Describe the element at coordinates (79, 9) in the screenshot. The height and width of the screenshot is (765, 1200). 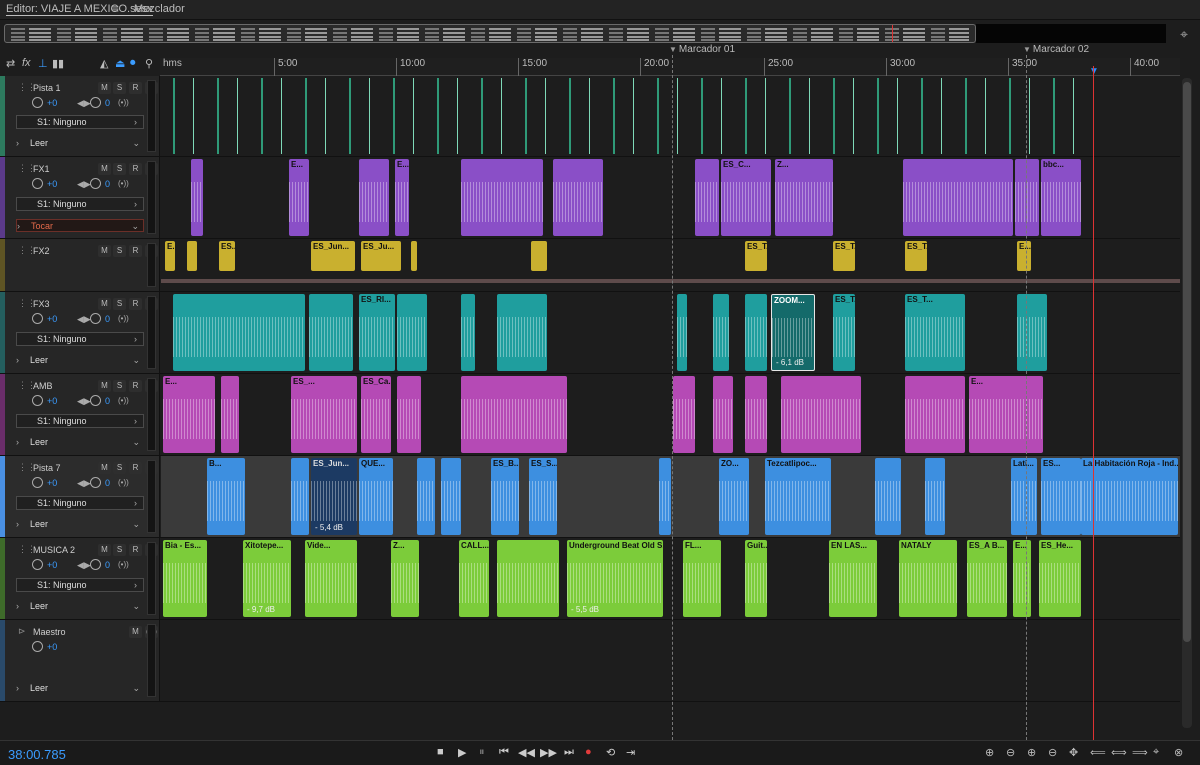
I see `tab-editor: Editor: VIAJE A MEXICO.sesx` at that location.